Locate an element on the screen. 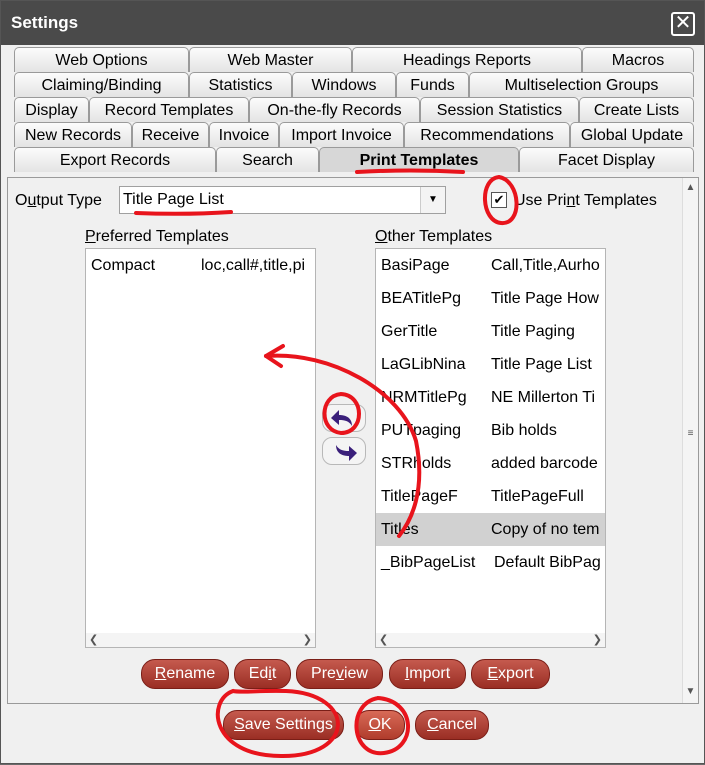 The width and height of the screenshot is (705, 765). scroll-down-icon: ▼ is located at coordinates (690, 691).